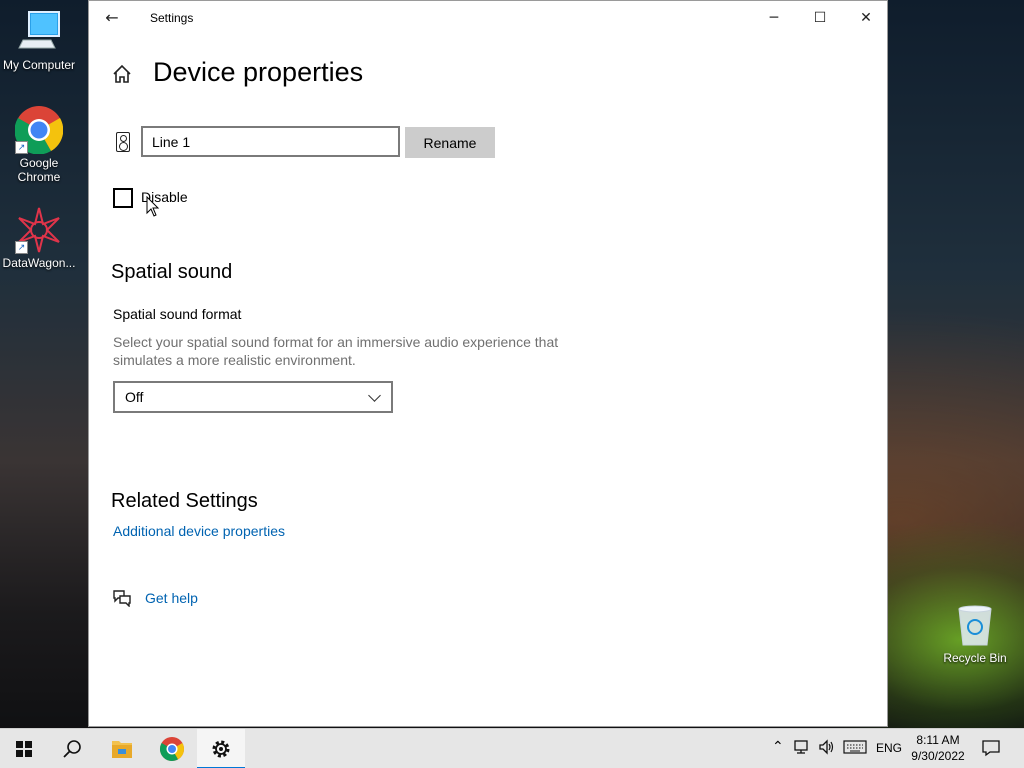 The height and width of the screenshot is (768, 1024). What do you see at coordinates (889, 748) in the screenshot?
I see `language-indicator: ENG` at bounding box center [889, 748].